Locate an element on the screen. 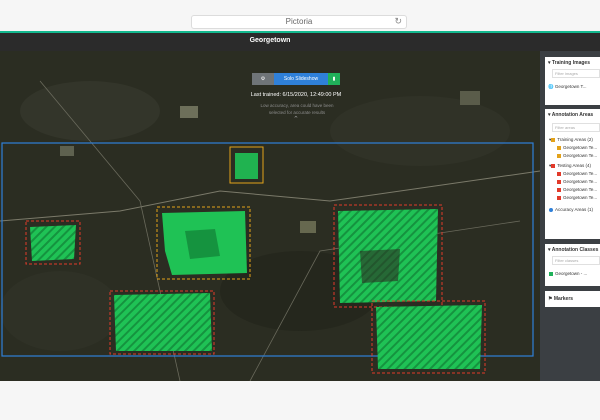  annotation-areas-header: ▾ Annotation Areas is located at coordinates (570, 115).